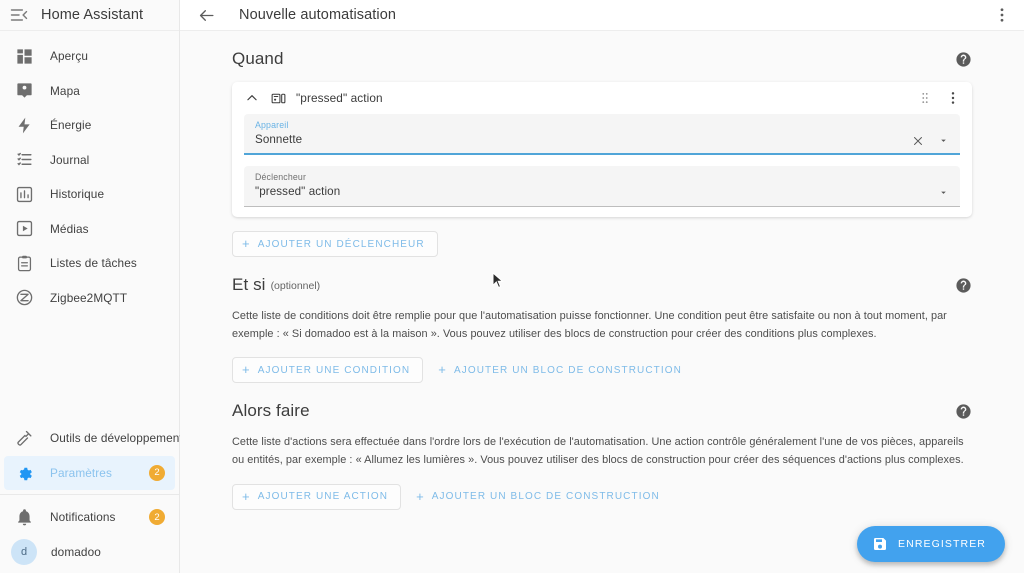 This screenshot has height=573, width=1024. I want to click on bell-icon, so click(24, 517).